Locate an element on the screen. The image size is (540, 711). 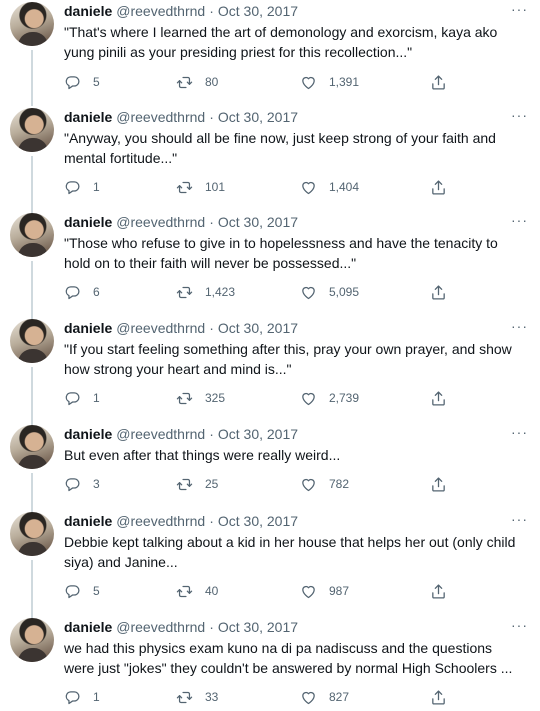
like-button: 1,391 is located at coordinates (329, 82).